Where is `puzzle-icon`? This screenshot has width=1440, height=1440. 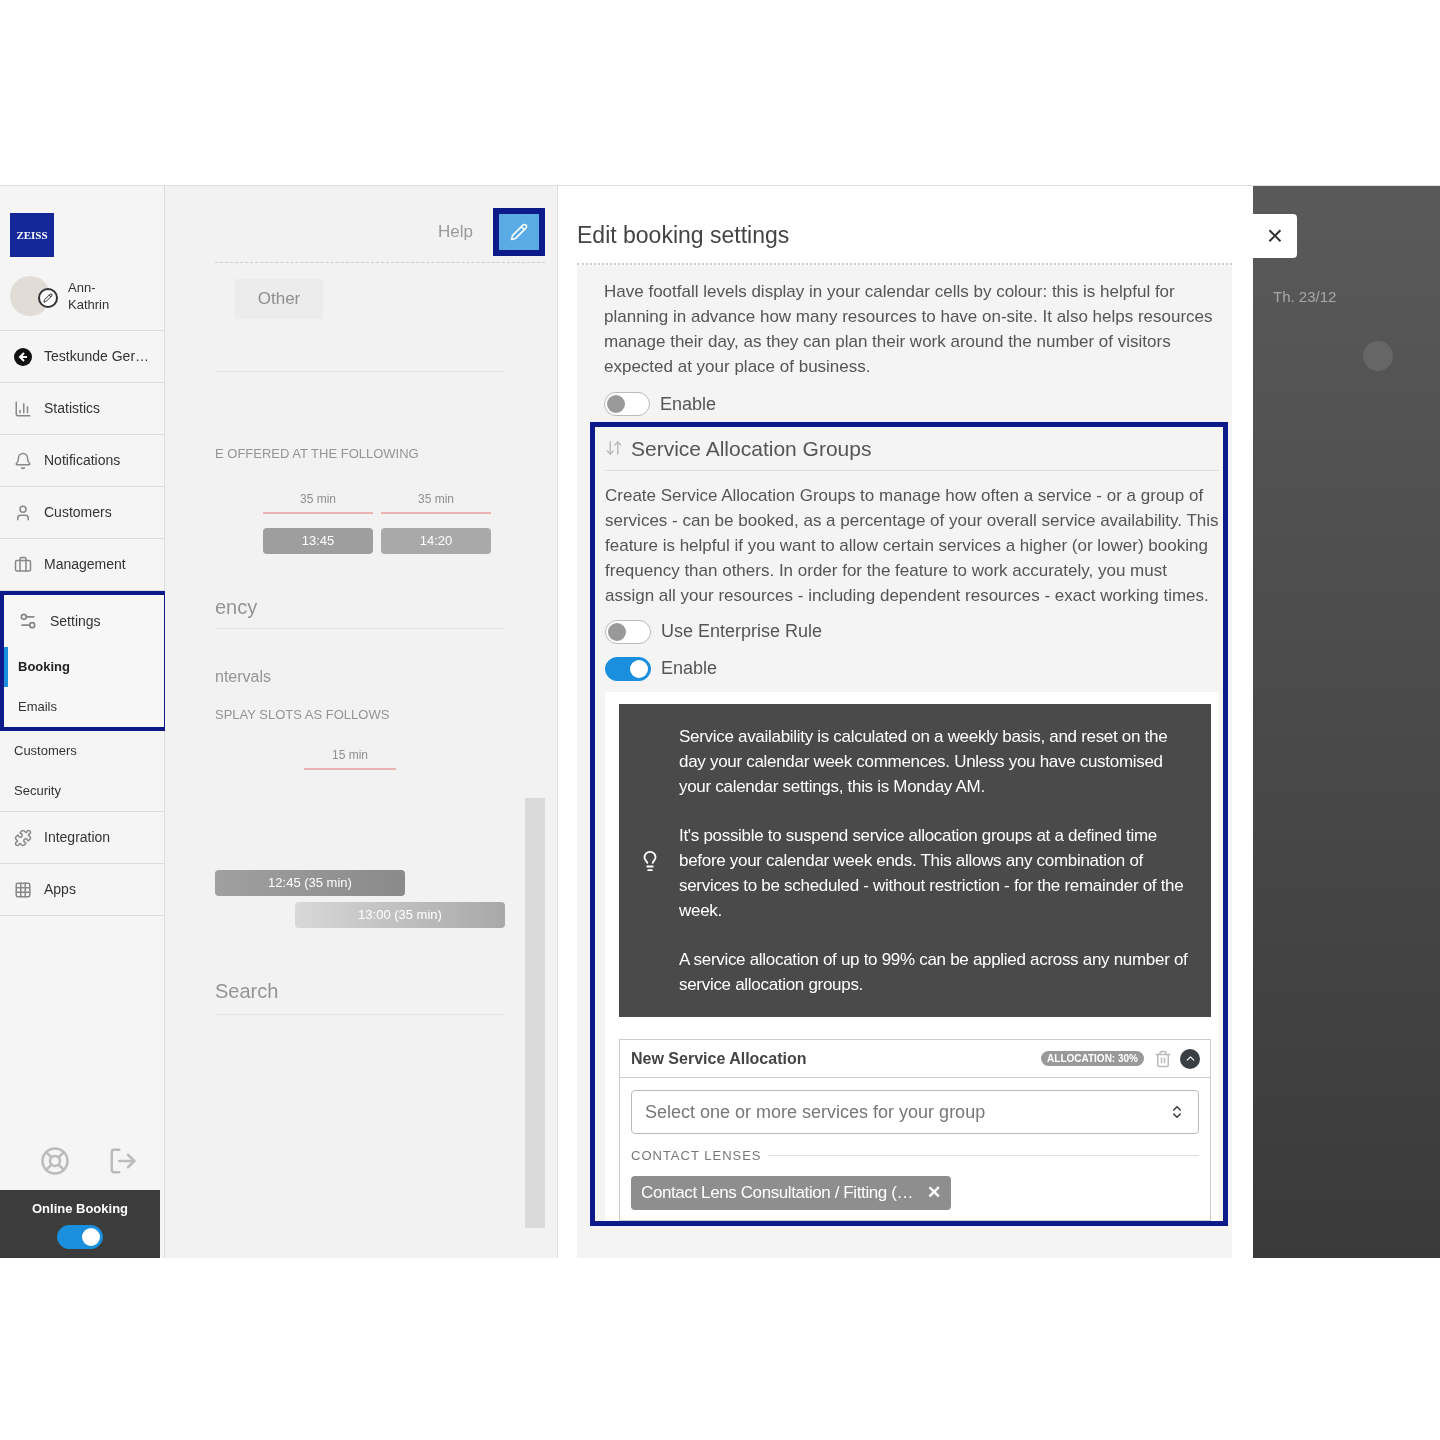
puzzle-icon is located at coordinates (23, 837).